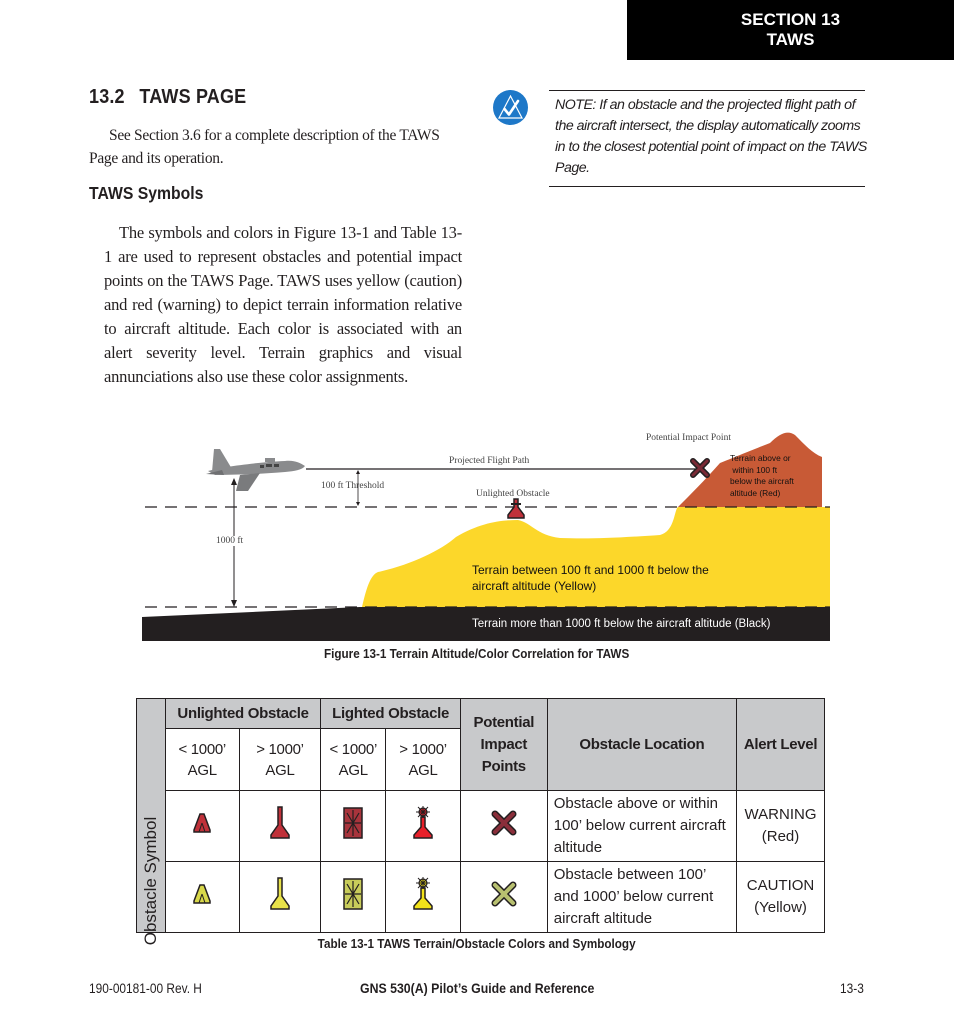 This screenshot has height=1014, width=954. Describe the element at coordinates (707, 90) in the screenshot. I see `note-rule-top` at that location.